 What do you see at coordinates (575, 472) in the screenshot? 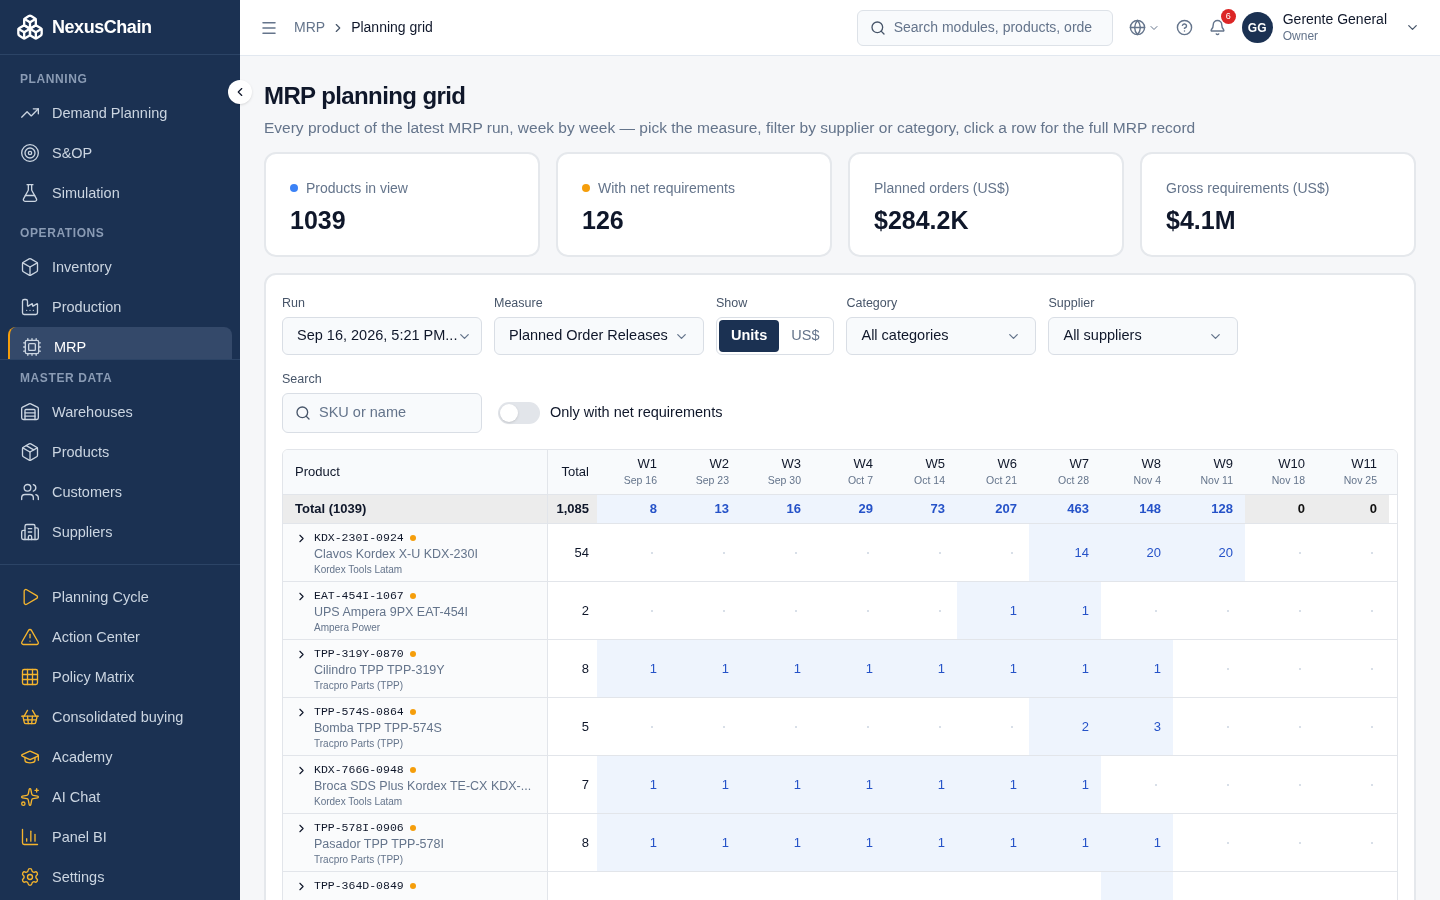
I see `column-header: Total` at bounding box center [575, 472].